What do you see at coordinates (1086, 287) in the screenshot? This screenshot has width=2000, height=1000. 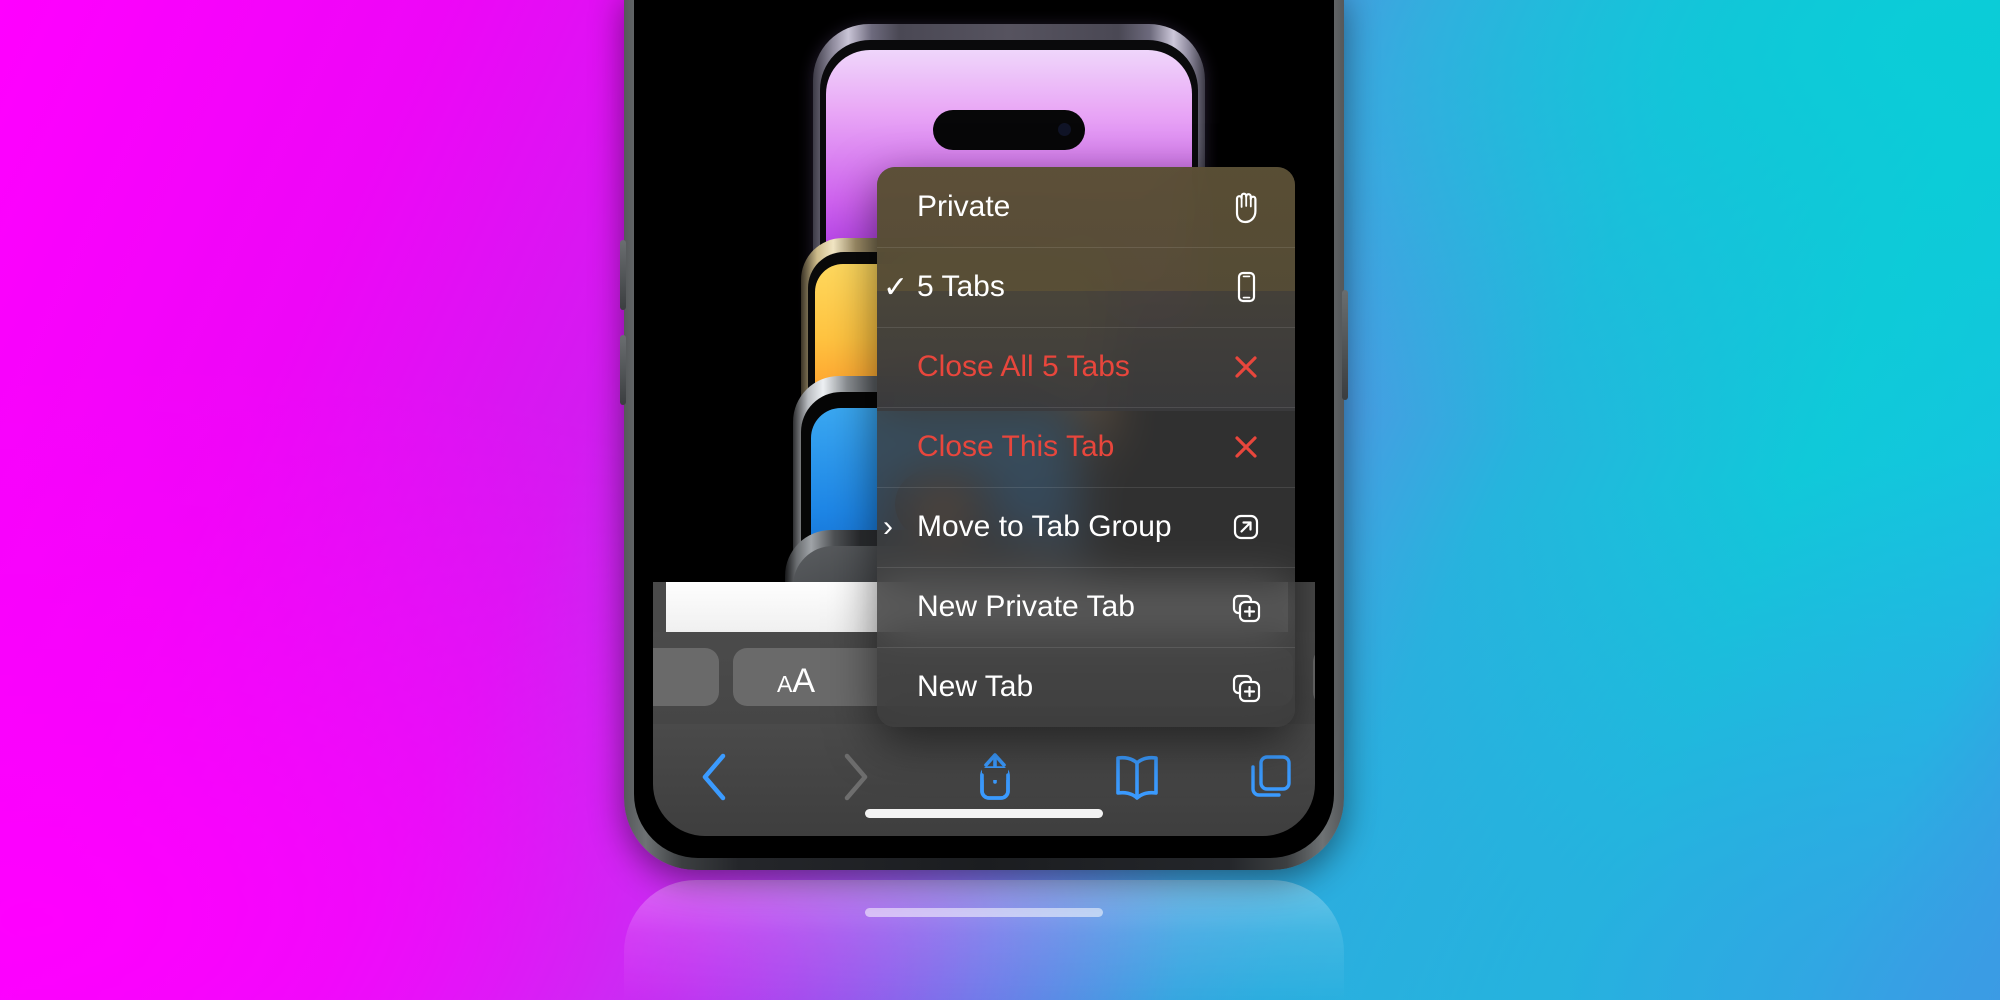 I see `menu-item-5-tabs: ✓ 5 Tabs` at bounding box center [1086, 287].